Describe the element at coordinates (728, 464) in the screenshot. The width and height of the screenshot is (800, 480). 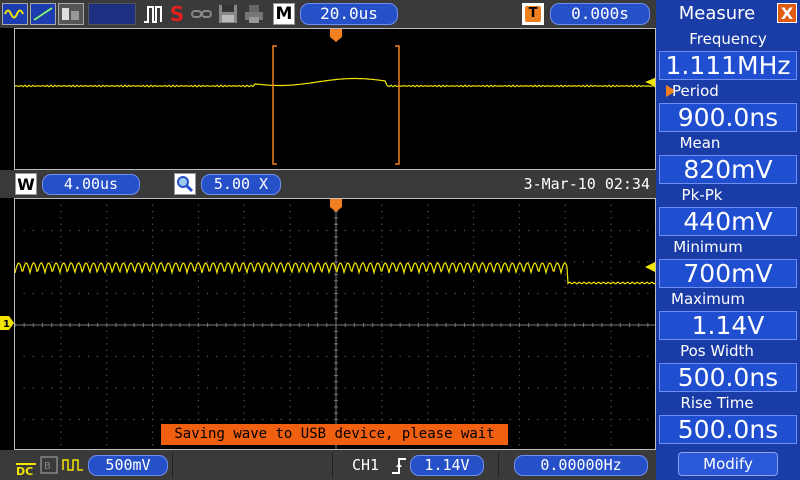
I see `modify-button: Modify` at that location.